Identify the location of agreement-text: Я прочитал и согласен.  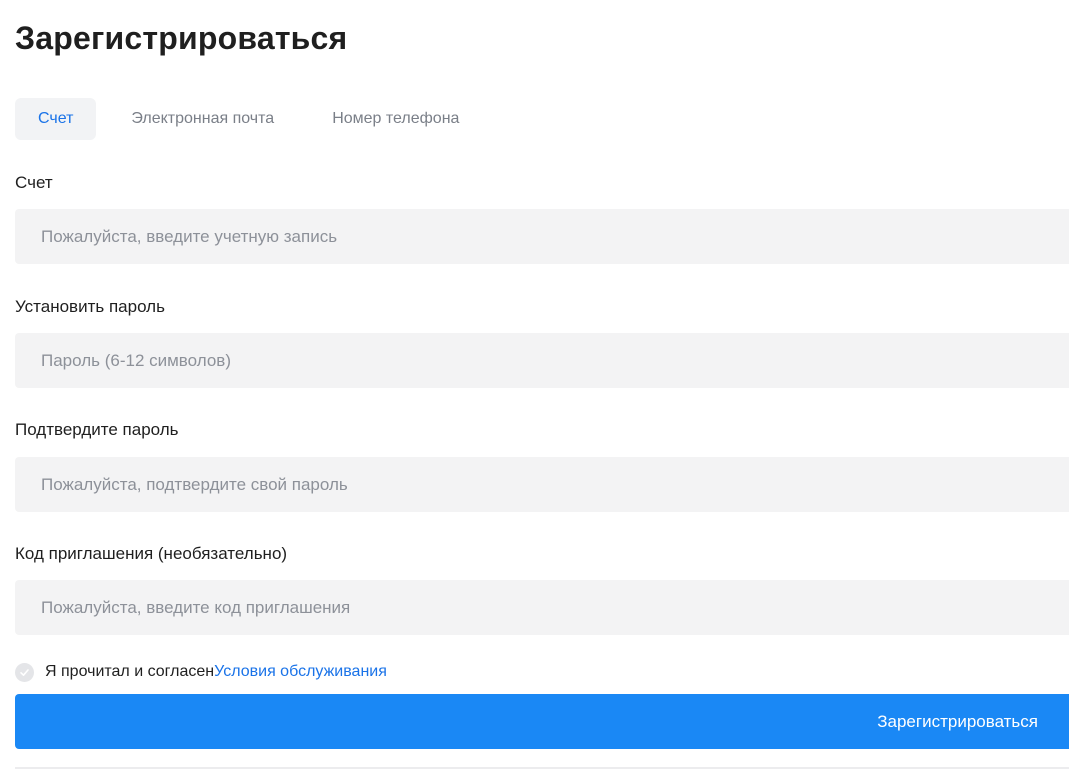
(130, 671).